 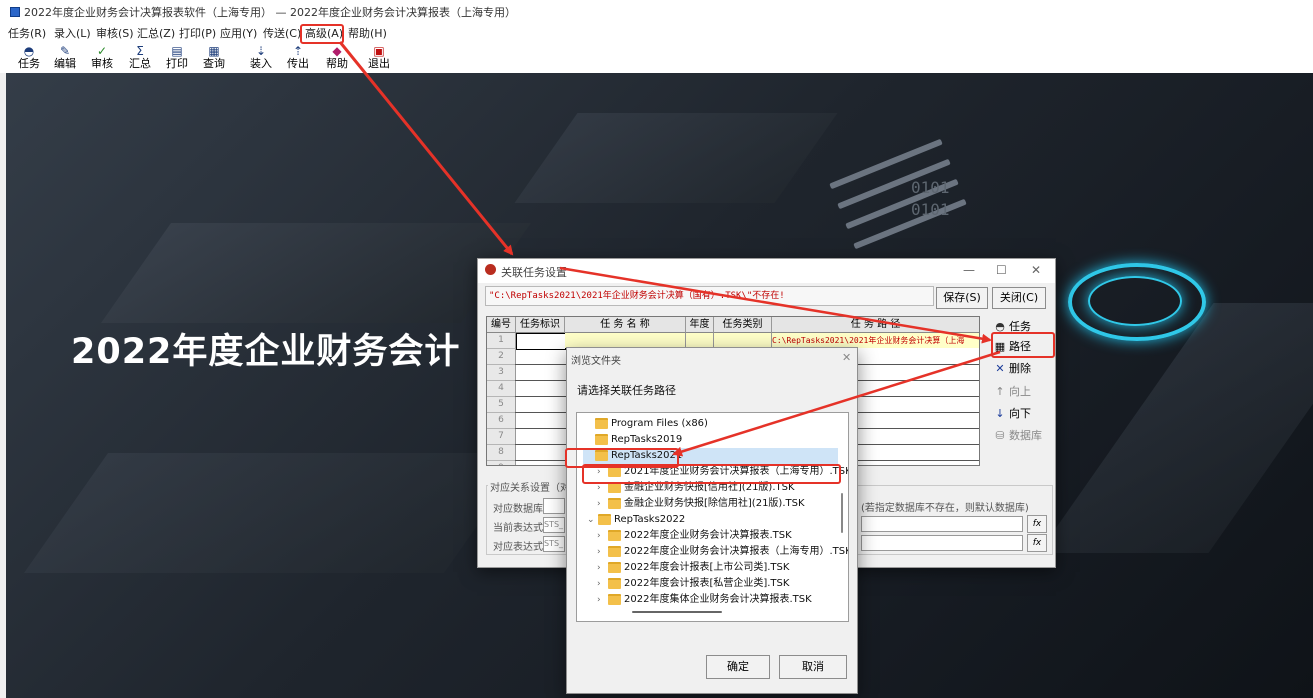 I want to click on task-id-cell, so click(x=541, y=341).